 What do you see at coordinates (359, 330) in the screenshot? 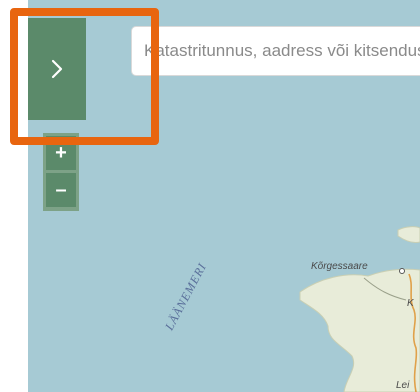
I see `island-hiiumaa` at bounding box center [359, 330].